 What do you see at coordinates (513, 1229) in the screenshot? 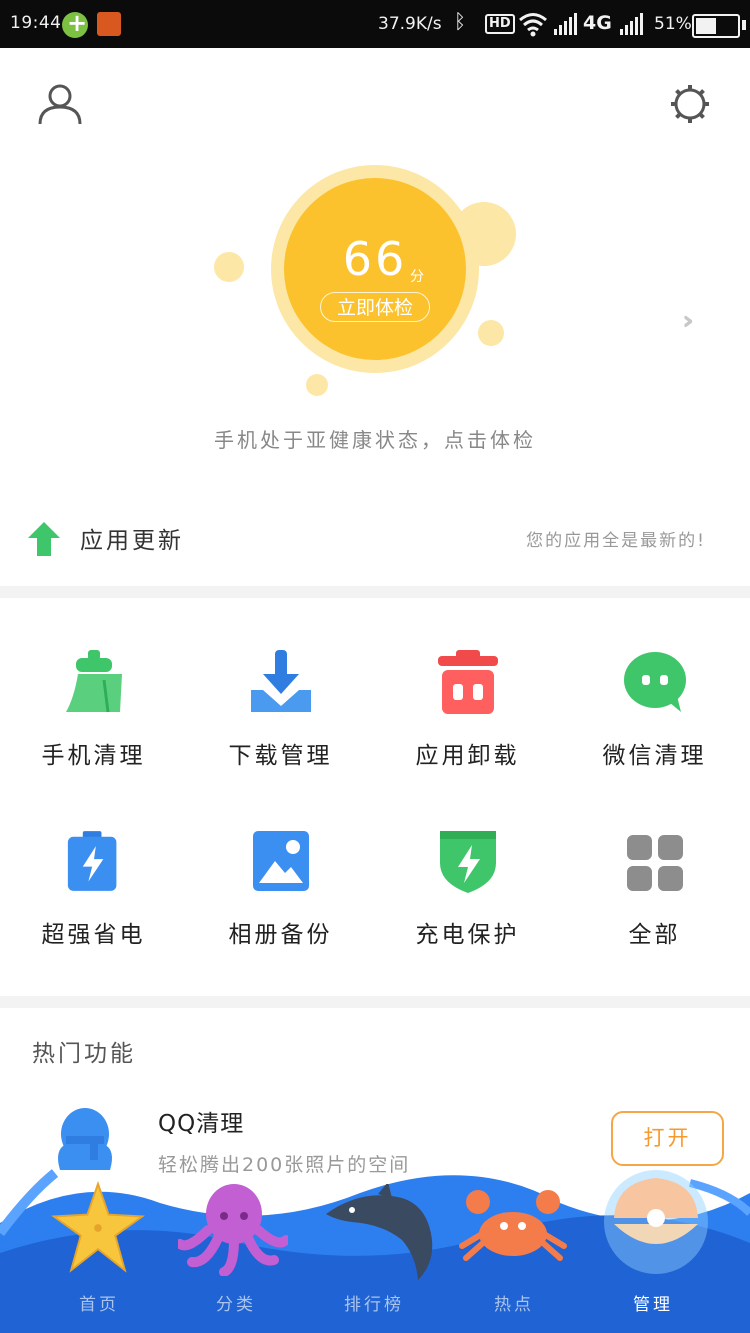
I see `crab-icon` at bounding box center [513, 1229].